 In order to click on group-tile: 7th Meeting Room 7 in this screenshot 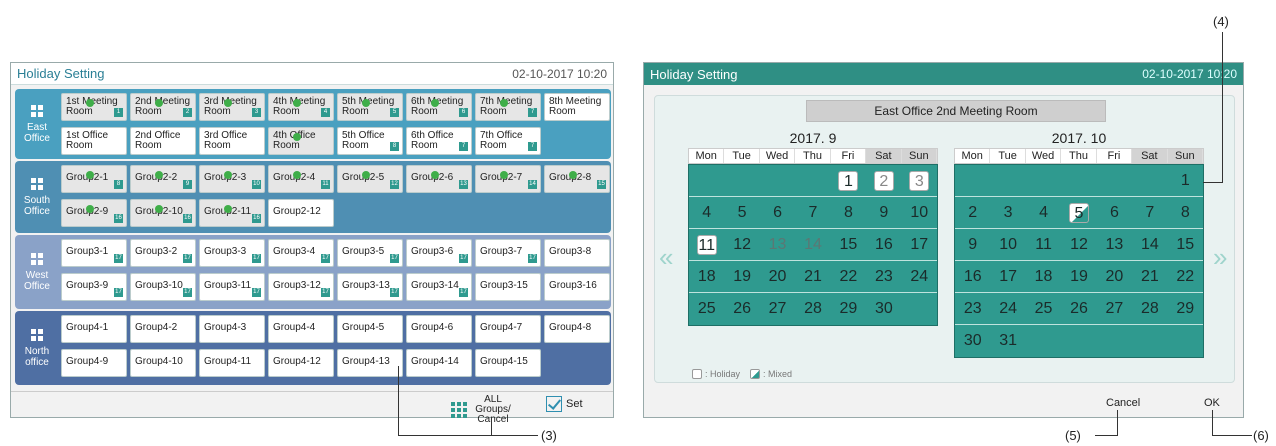, I will do `click(508, 107)`.